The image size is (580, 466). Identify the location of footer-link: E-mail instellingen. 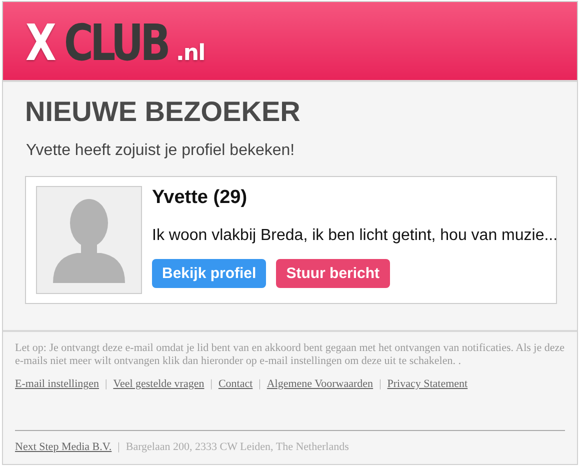
(57, 384).